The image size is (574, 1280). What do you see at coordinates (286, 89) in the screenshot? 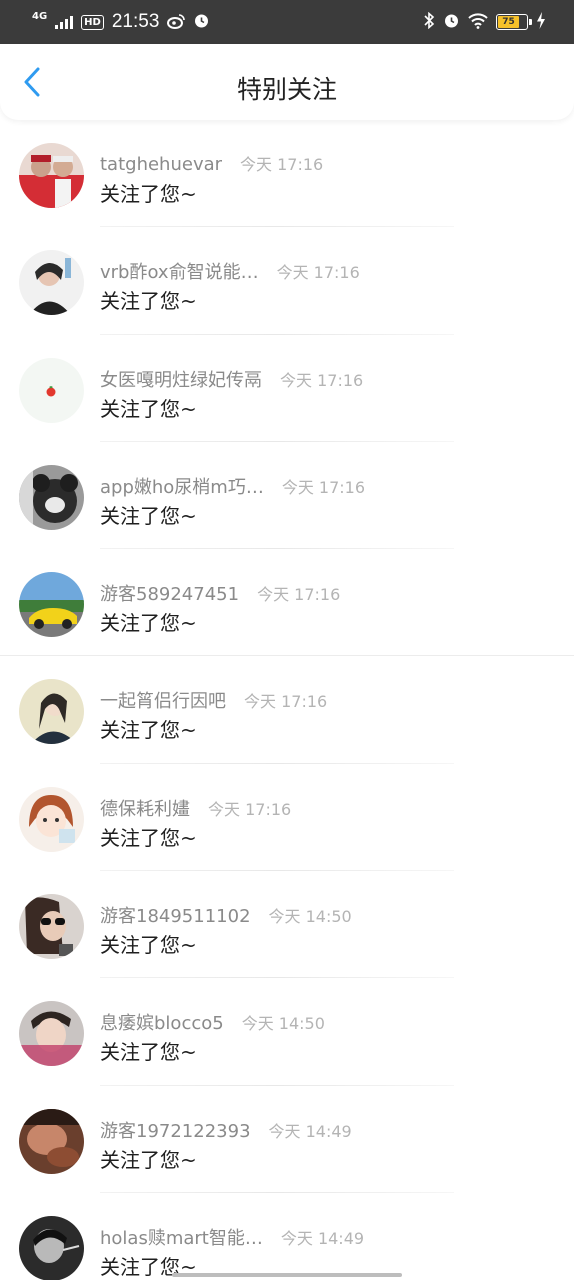
I see `page-title: 特别关注` at bounding box center [286, 89].